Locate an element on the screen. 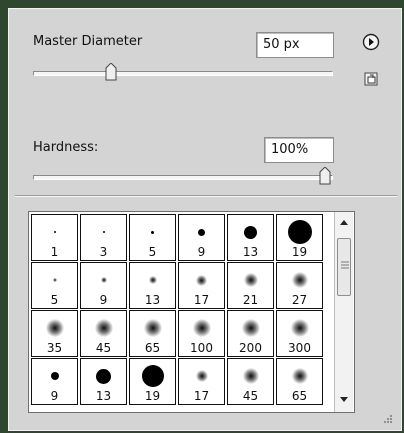 Image resolution: width=404 pixels, height=433 pixels. brush-preset-cell: 300 is located at coordinates (299, 333).